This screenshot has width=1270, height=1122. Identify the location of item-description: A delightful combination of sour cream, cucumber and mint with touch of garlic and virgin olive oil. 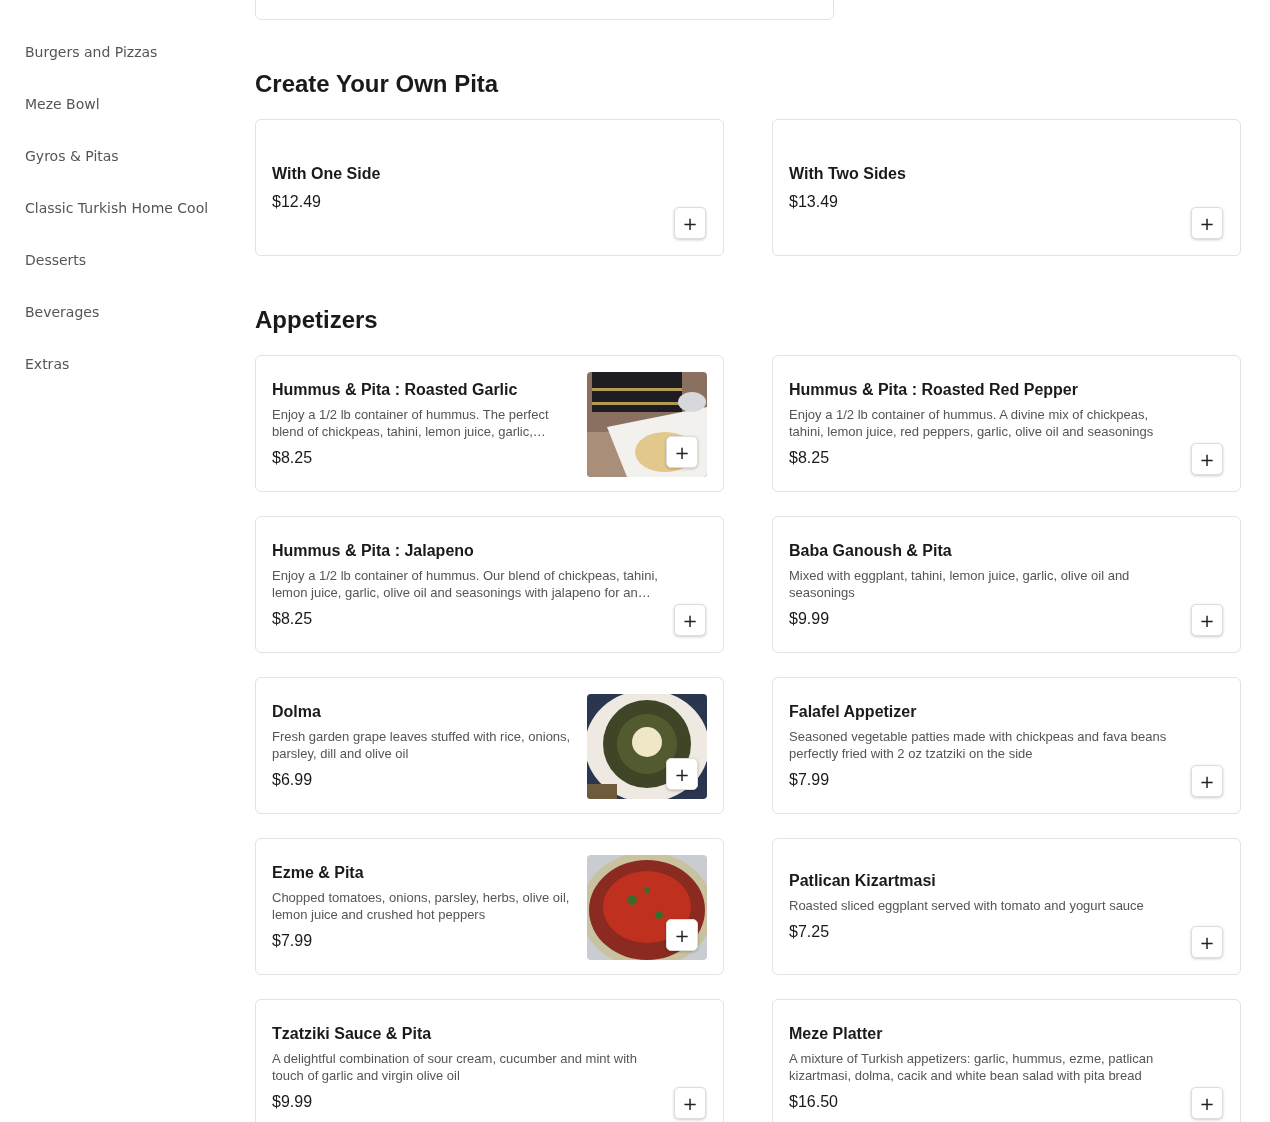
(455, 1066).